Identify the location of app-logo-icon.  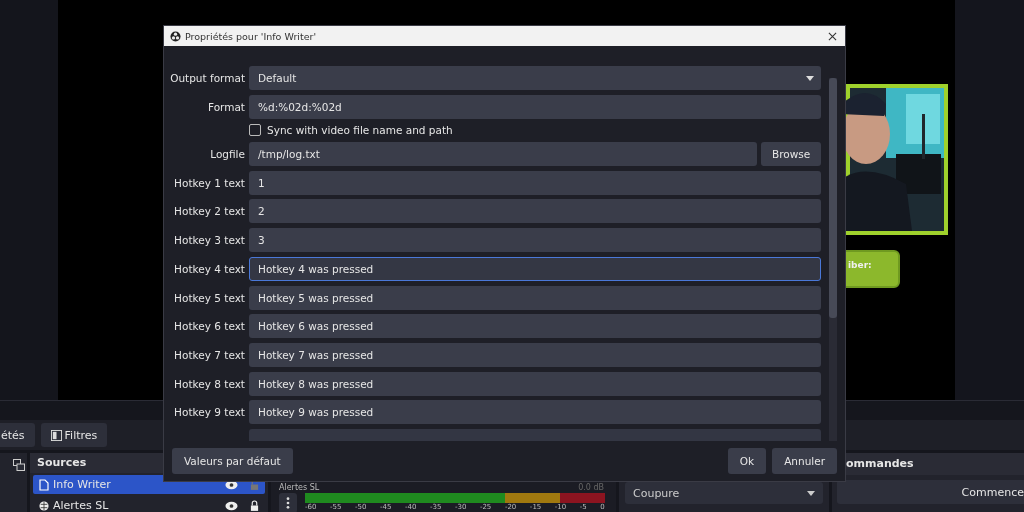
(175, 36).